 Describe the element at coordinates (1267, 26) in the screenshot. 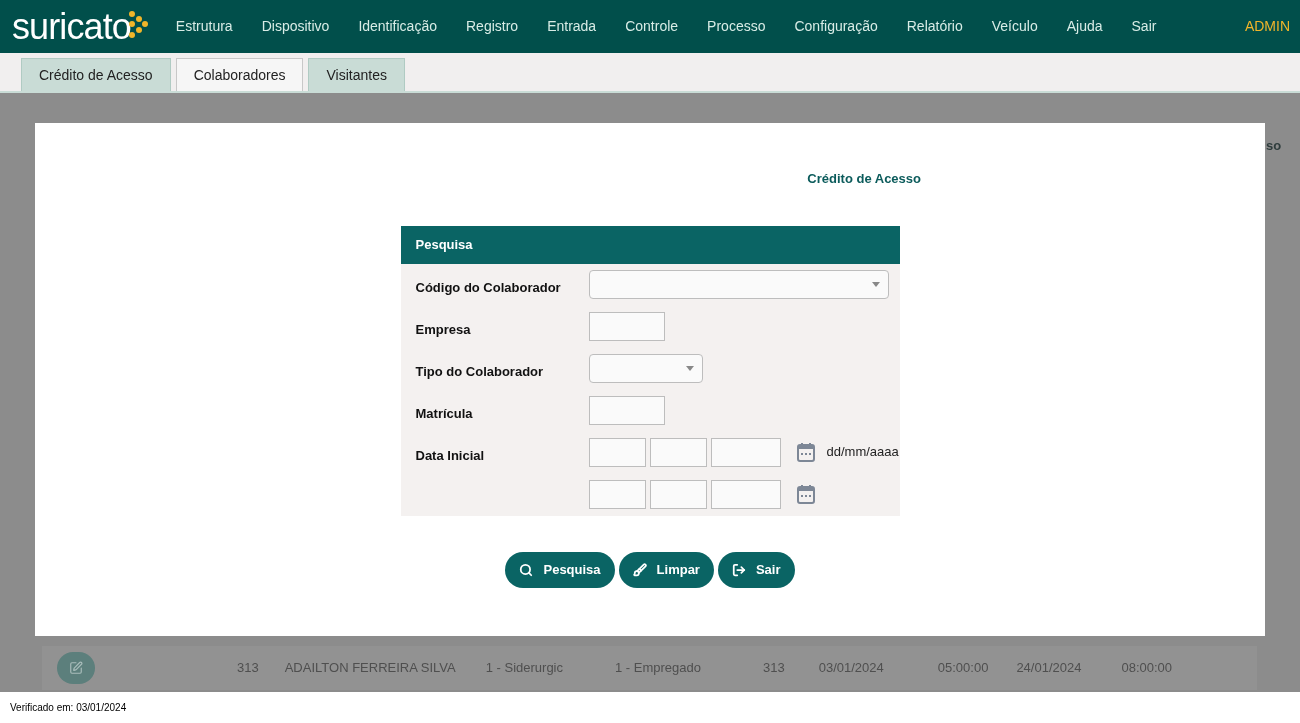

I see `user-name: ADMIN` at that location.